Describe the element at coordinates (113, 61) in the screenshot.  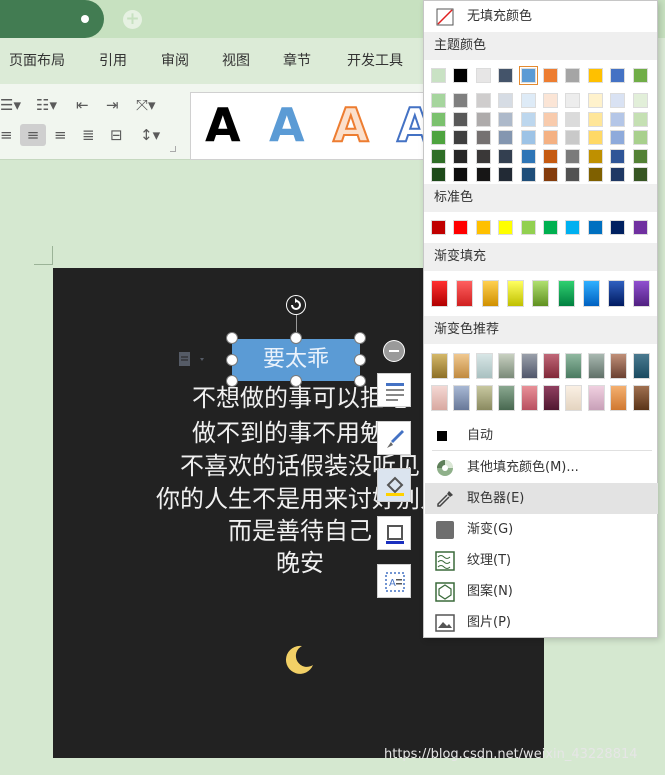
I see `menu-references: 引用` at that location.